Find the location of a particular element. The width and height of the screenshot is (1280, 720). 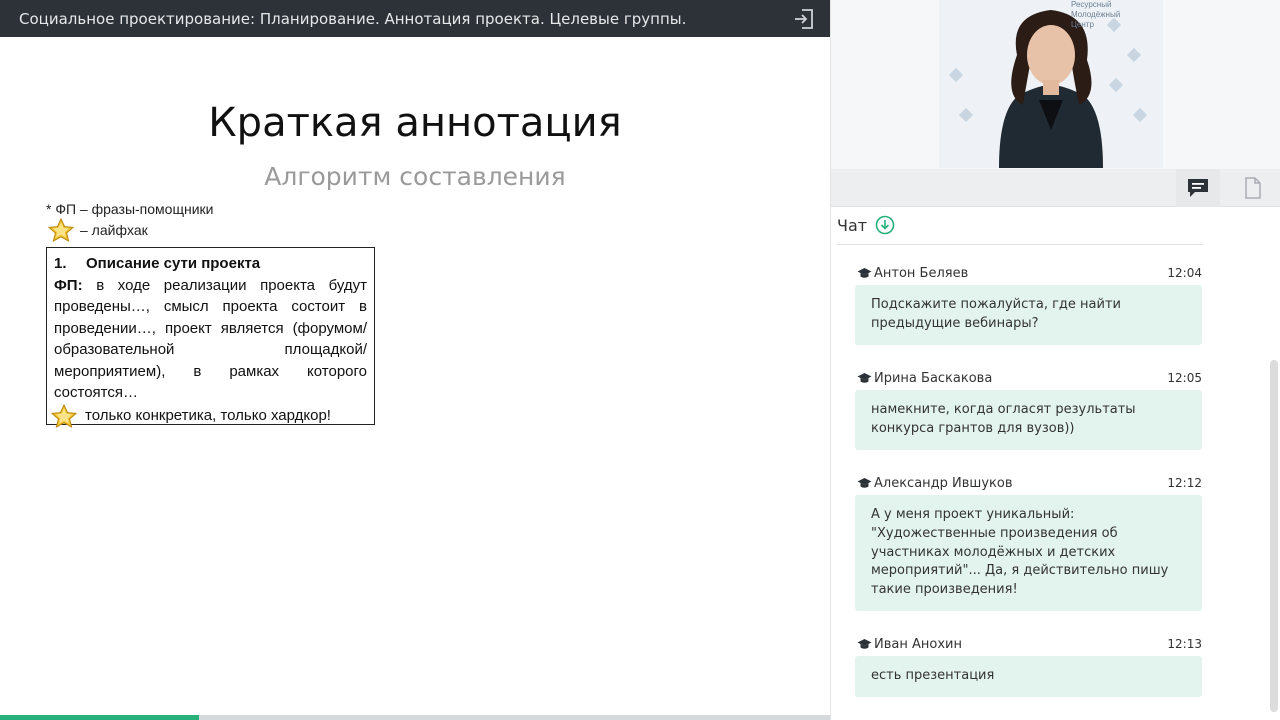

message-author: Александр Ившуков is located at coordinates (943, 483).